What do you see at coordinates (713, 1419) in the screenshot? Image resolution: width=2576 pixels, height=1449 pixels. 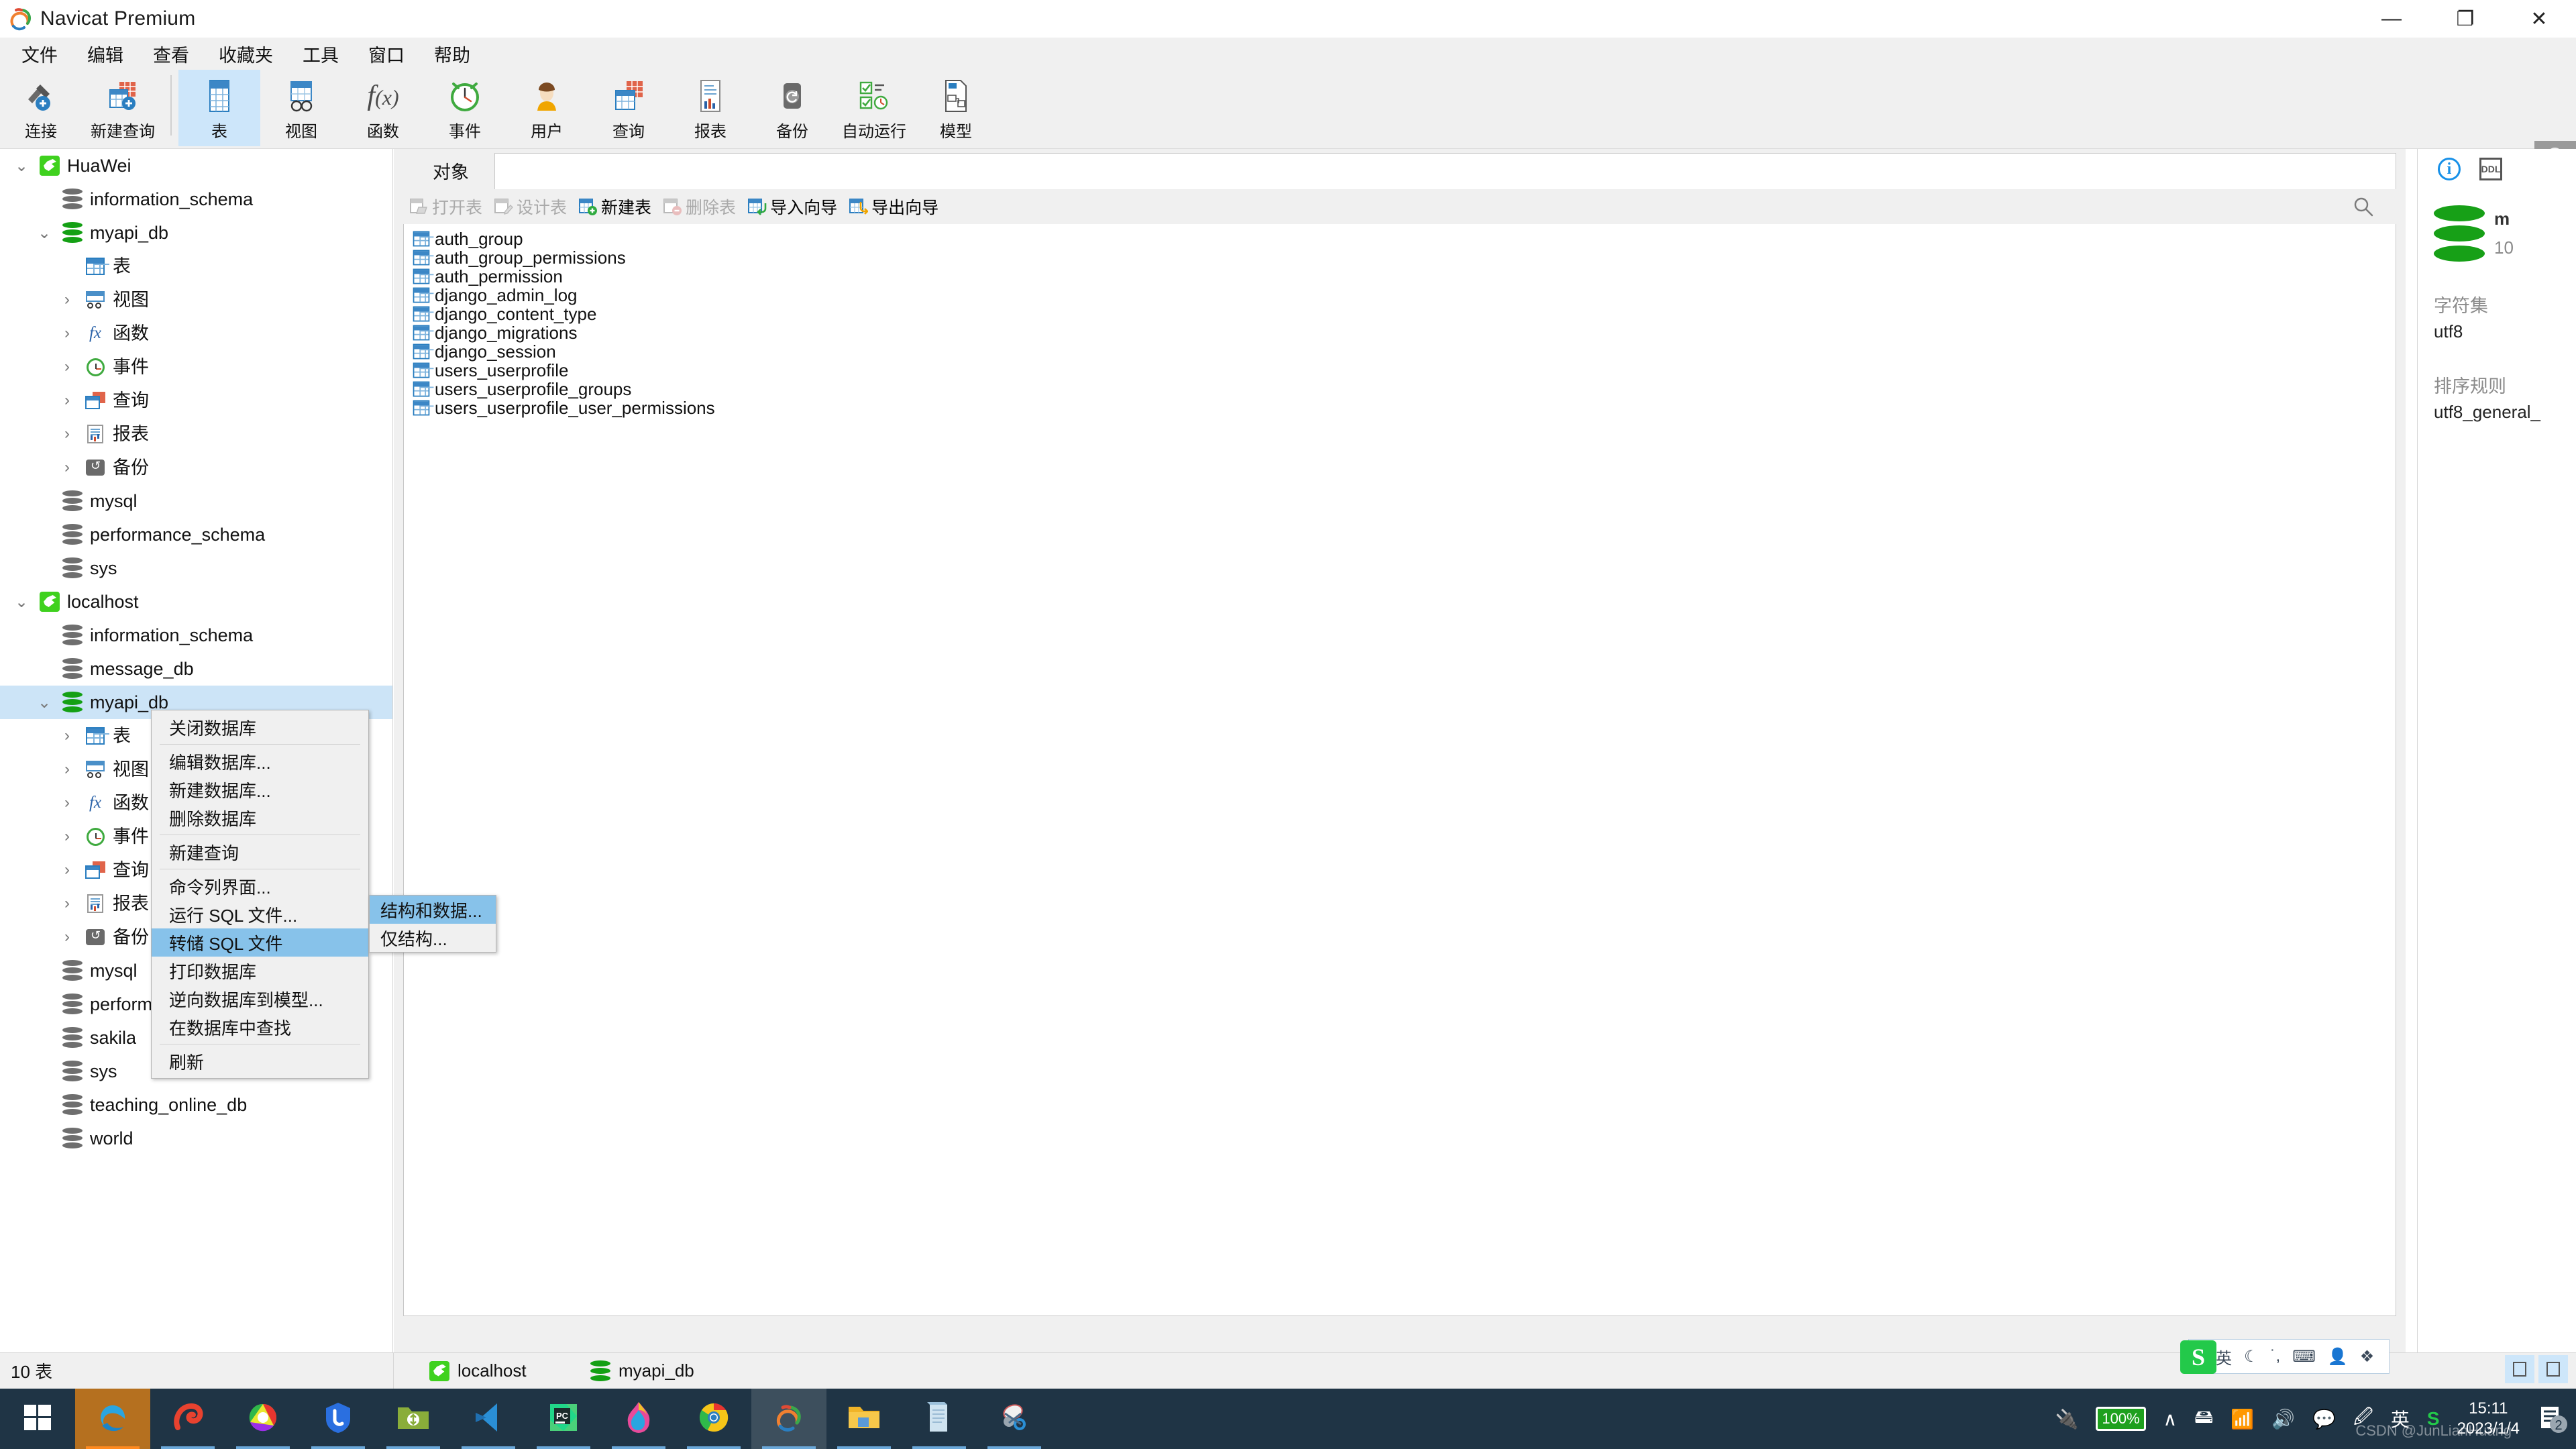 I see `chrome-button` at bounding box center [713, 1419].